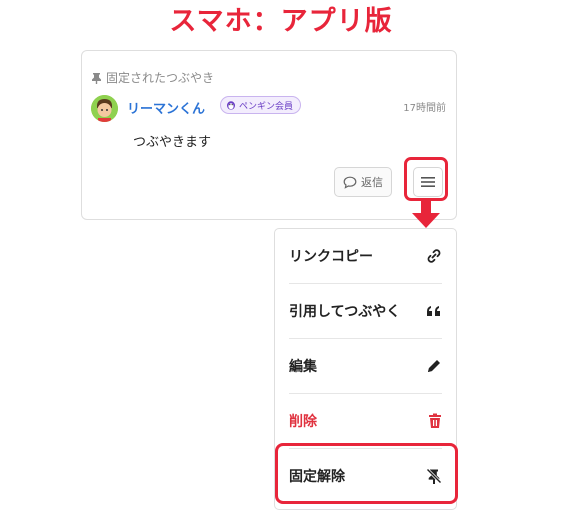 Image resolution: width=562 pixels, height=524 pixels. I want to click on badge-label: ペンギン会員, so click(266, 106).